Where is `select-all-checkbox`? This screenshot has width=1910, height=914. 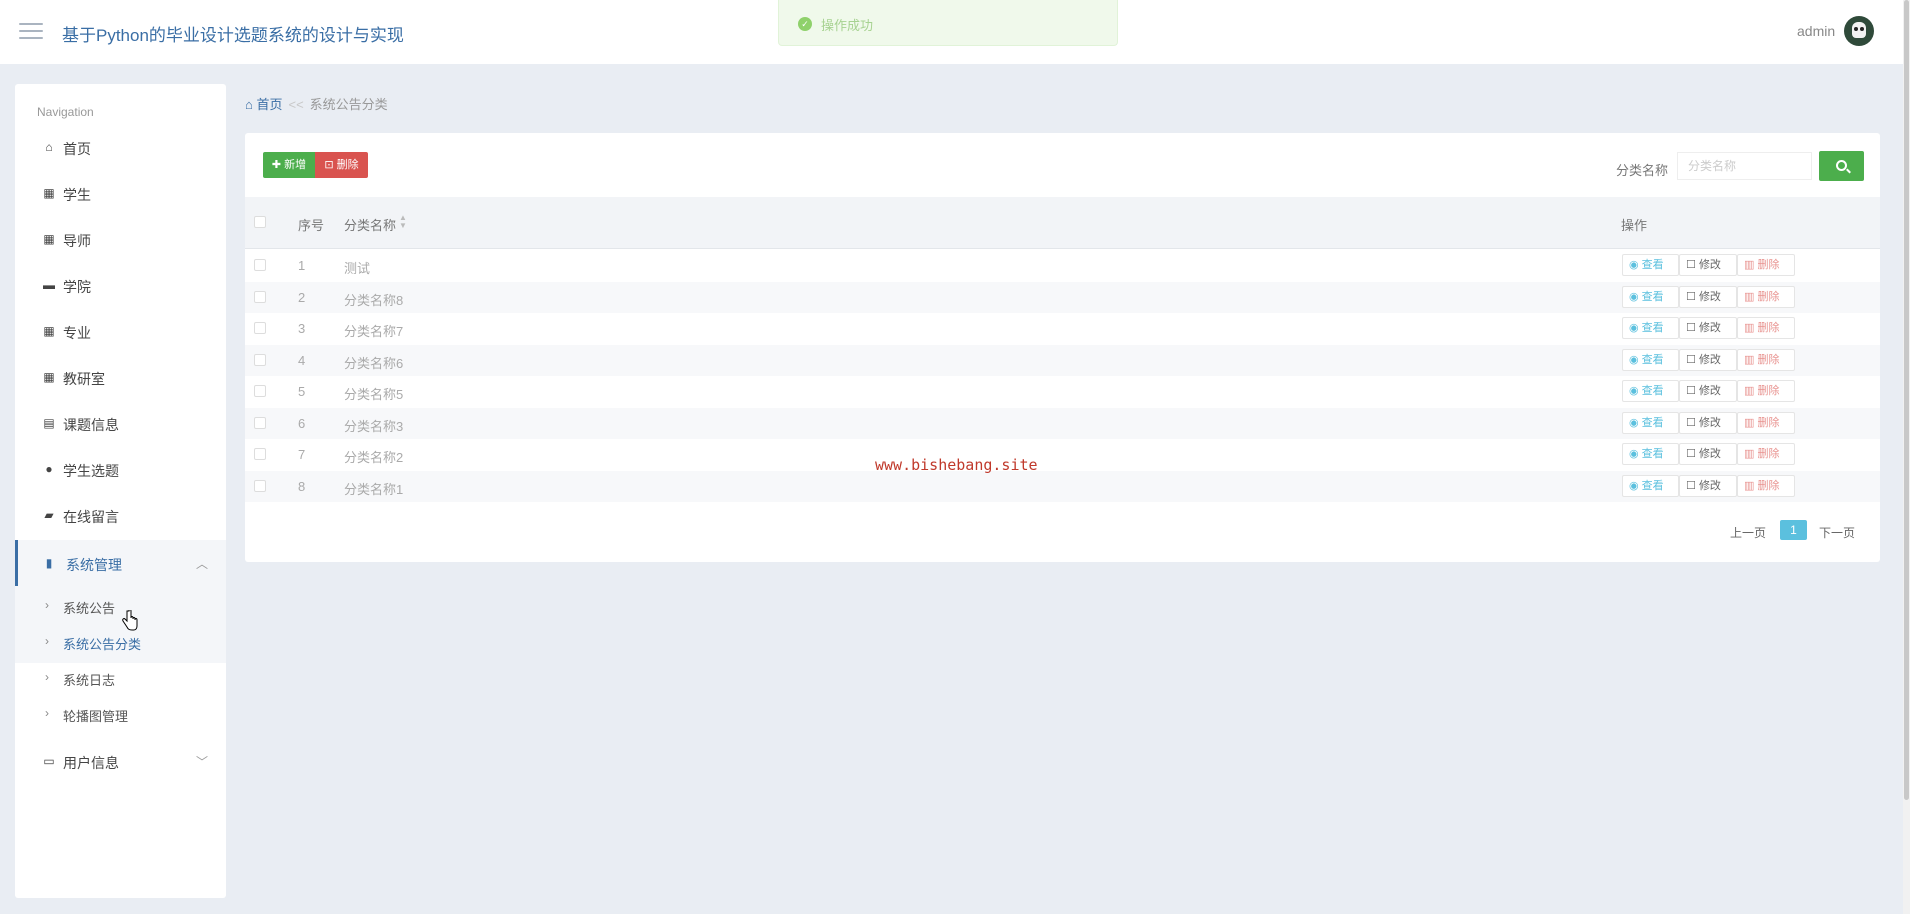 select-all-checkbox is located at coordinates (260, 222).